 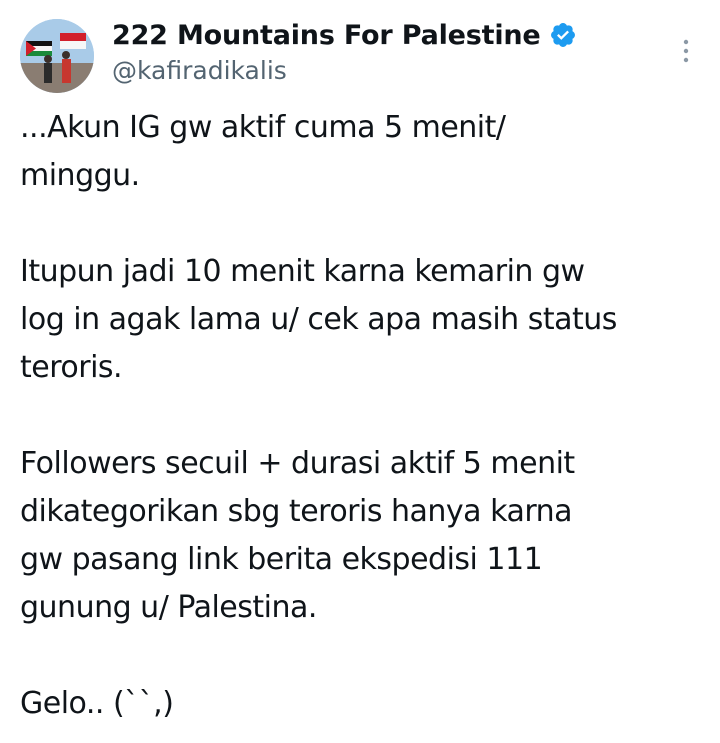 I want to click on palestine-flag-icon, so click(x=39, y=48).